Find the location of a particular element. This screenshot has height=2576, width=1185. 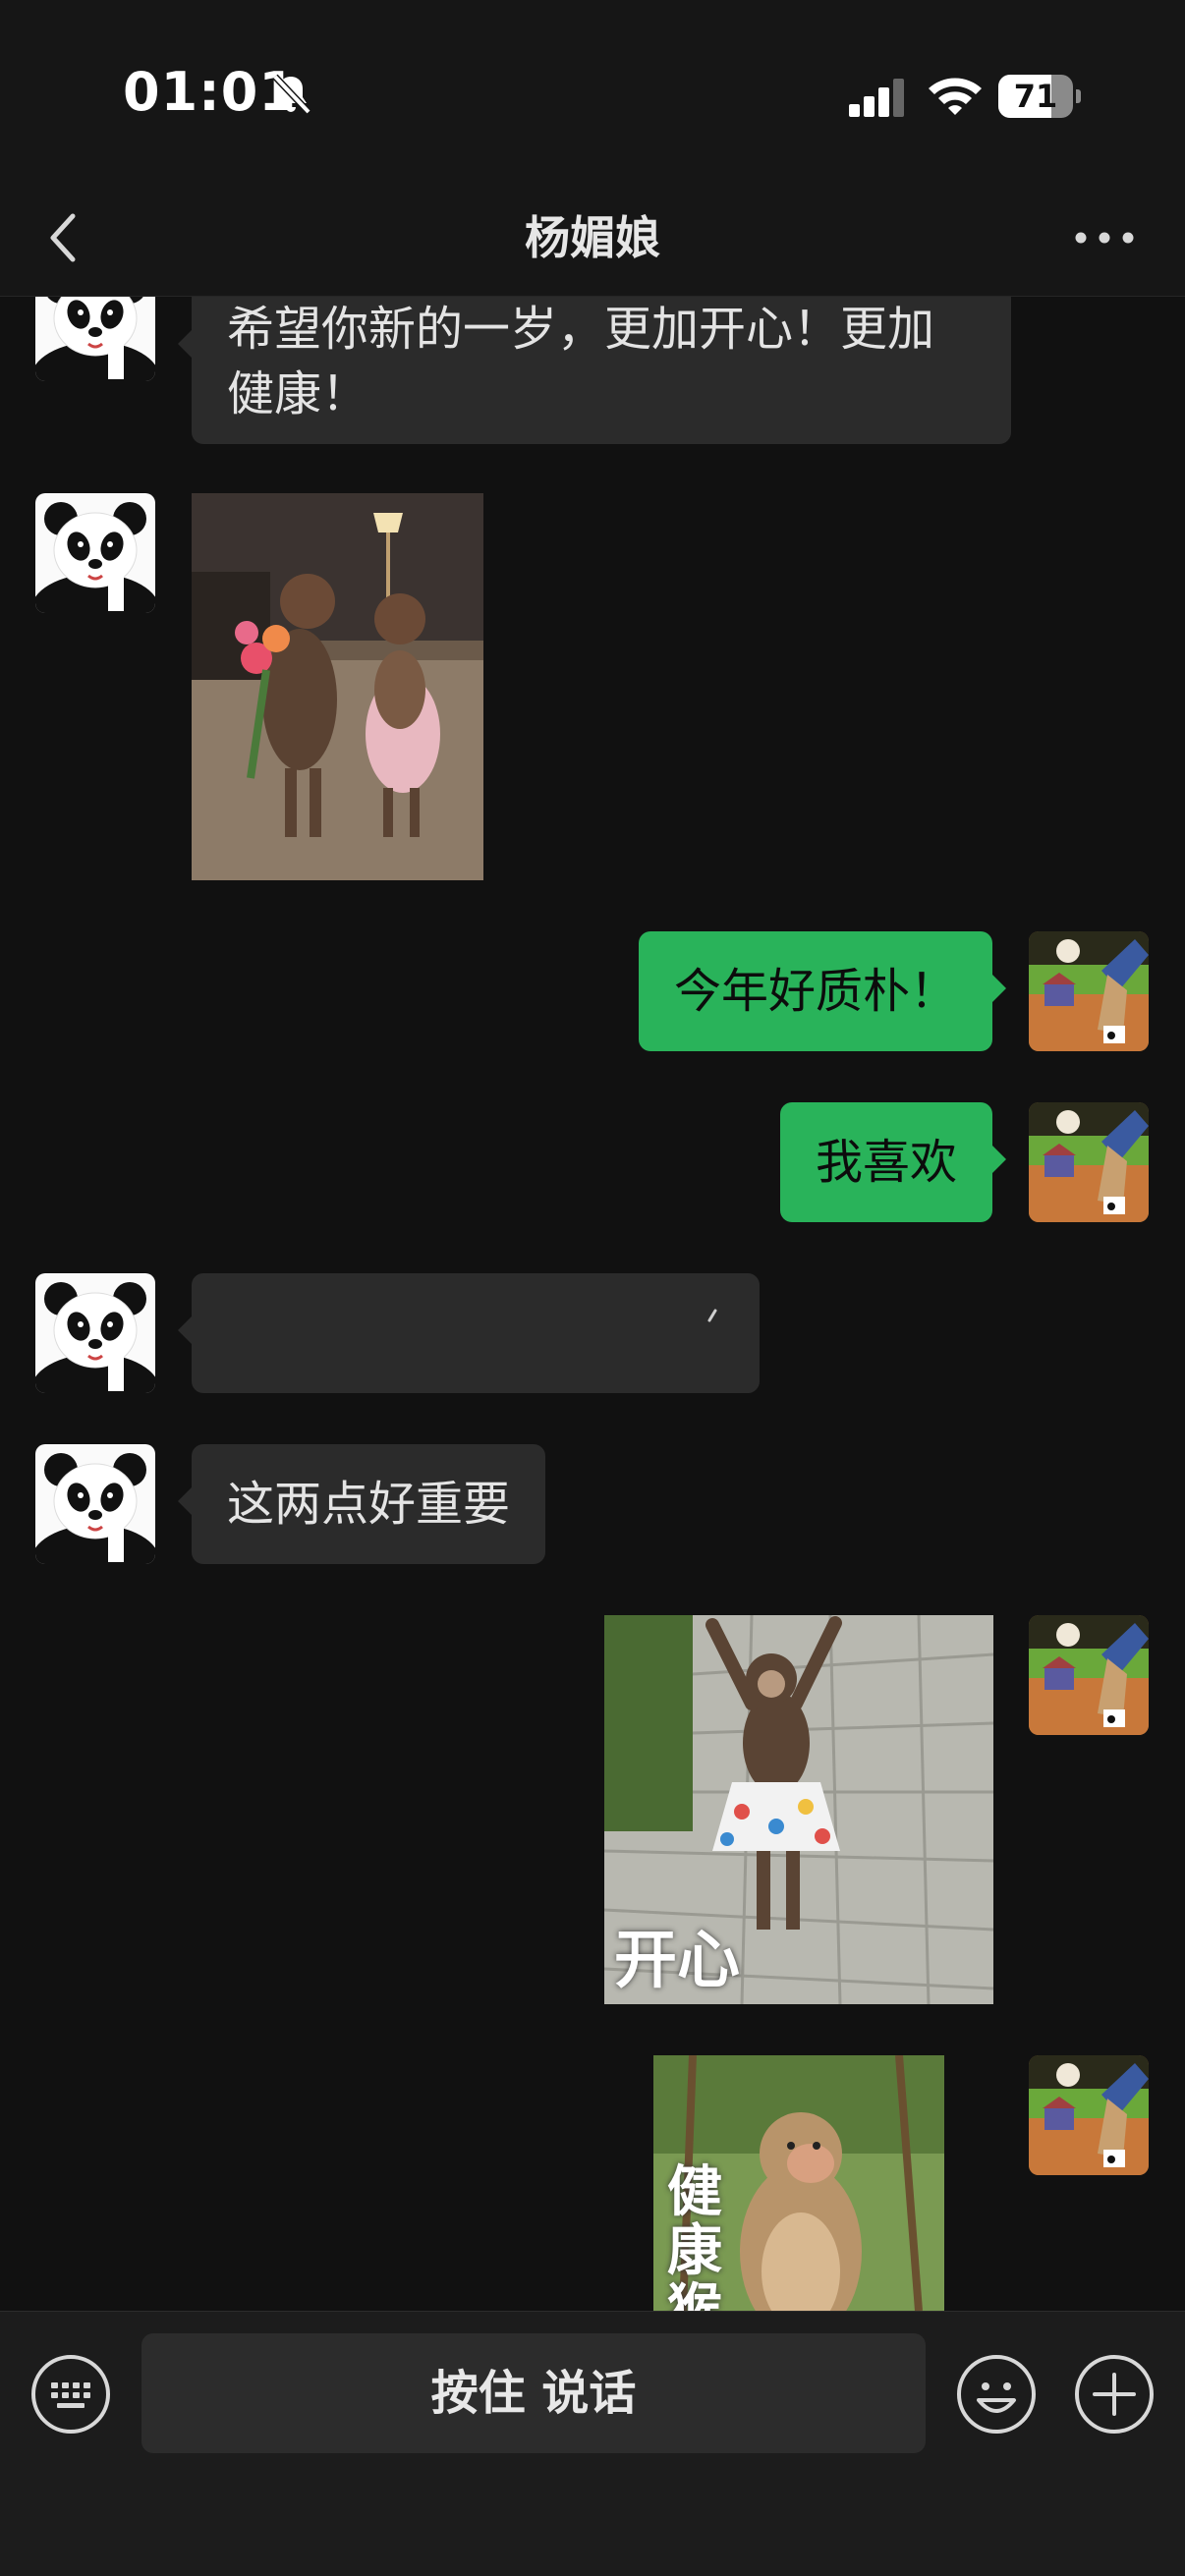

hold-to-talk-button: 按住 说话 is located at coordinates (534, 2393).